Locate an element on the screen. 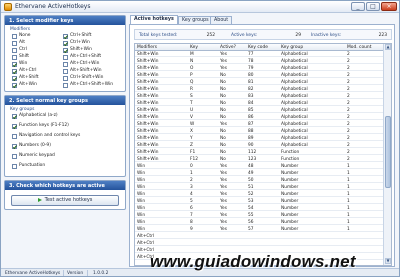 The width and height of the screenshot is (400, 277). scroll-thumb is located at coordinates (388, 152).